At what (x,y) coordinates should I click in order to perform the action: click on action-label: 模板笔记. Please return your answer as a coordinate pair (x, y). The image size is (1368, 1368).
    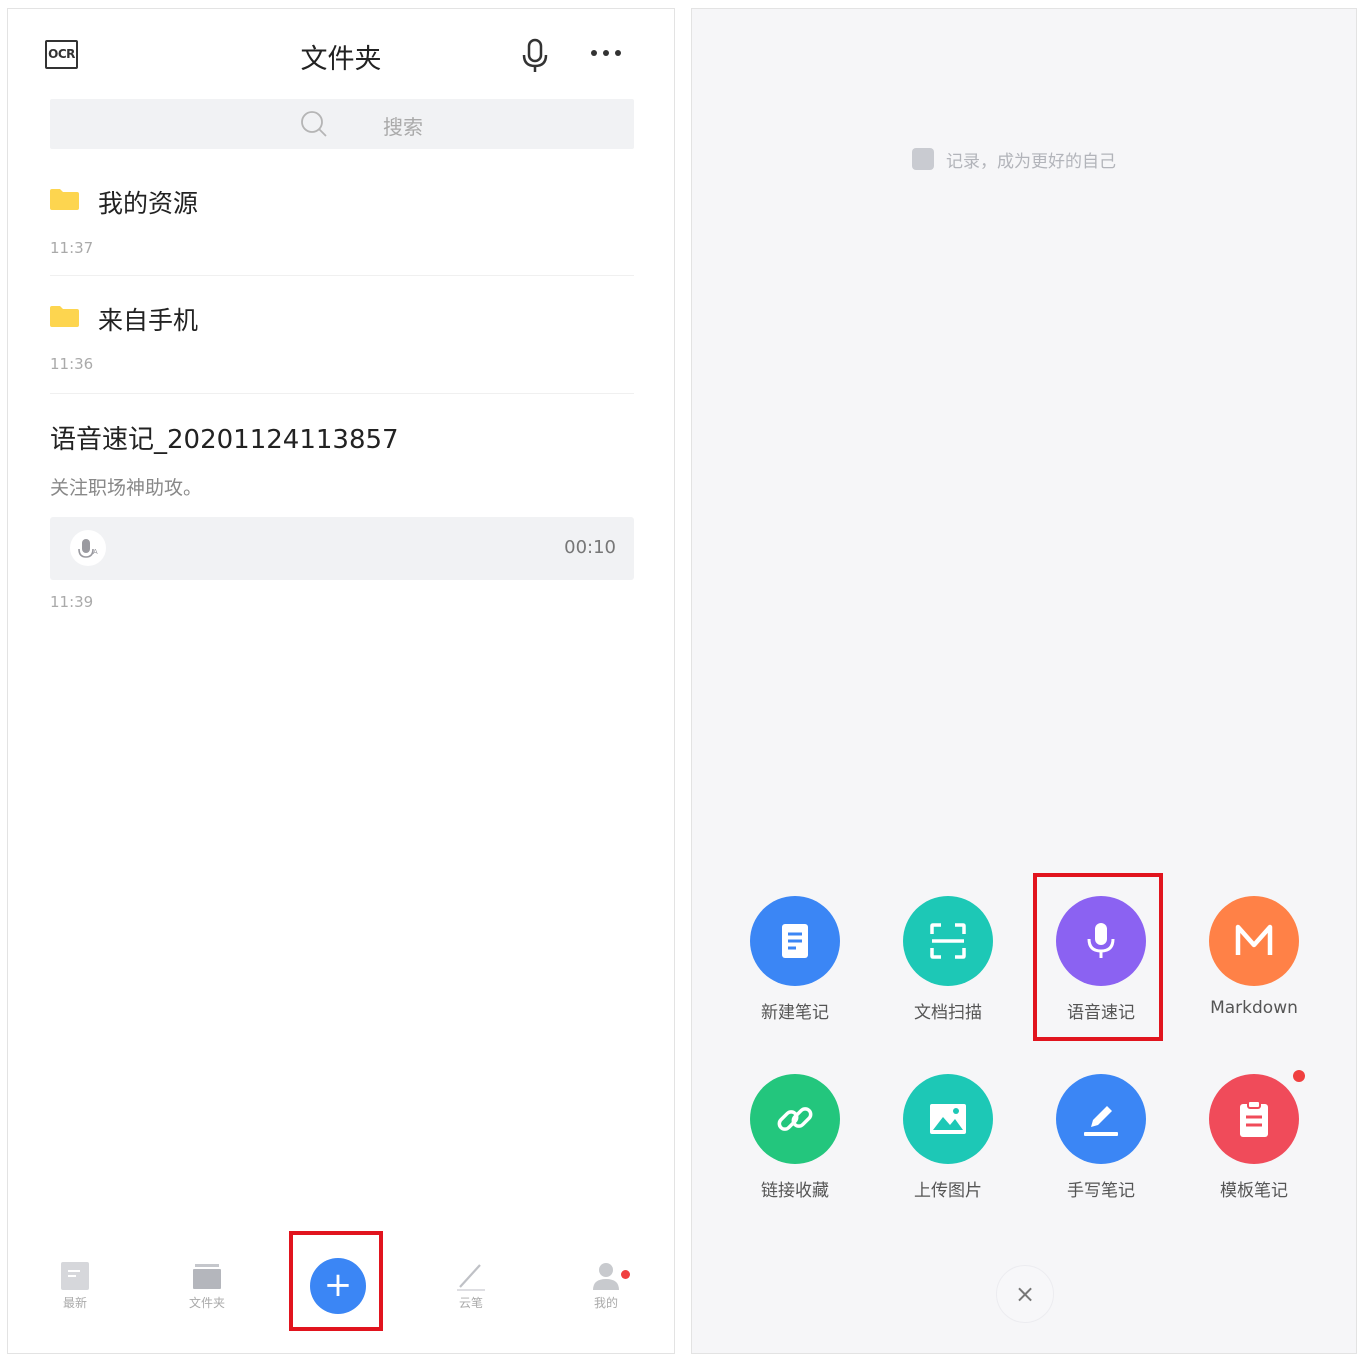
    Looking at the image, I should click on (1254, 1191).